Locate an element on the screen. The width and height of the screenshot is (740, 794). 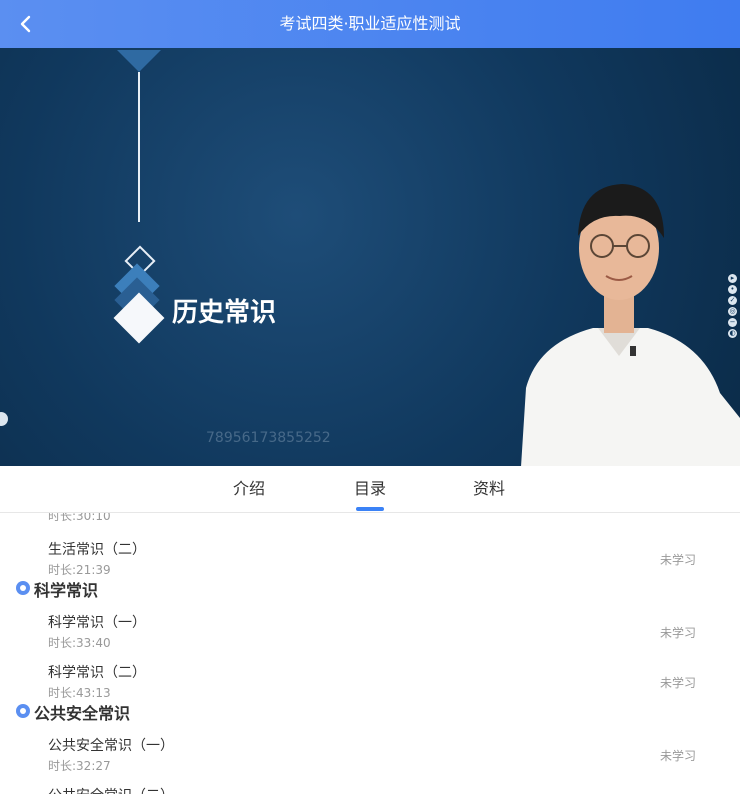
lesson-row: 科学常识（二） 时长:43:13 未学习 is located at coordinates (370, 678).